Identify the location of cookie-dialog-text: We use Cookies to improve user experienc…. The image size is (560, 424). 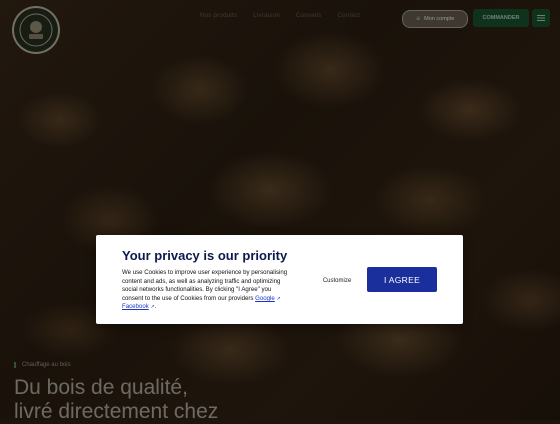
(207, 290).